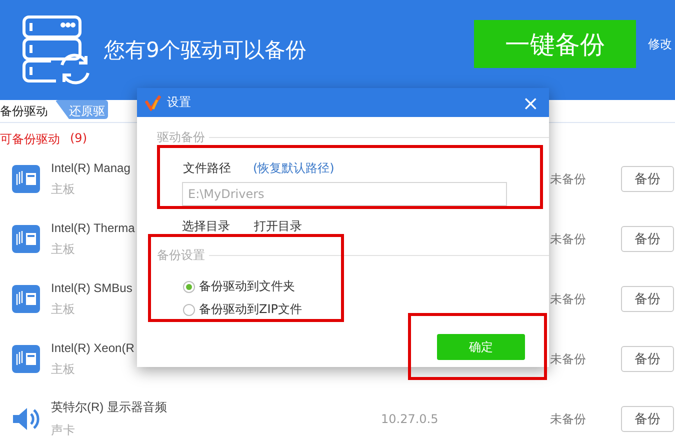 This screenshot has height=448, width=675. Describe the element at coordinates (247, 286) in the screenshot. I see `radio-label: 备份驱动到文件夹` at that location.